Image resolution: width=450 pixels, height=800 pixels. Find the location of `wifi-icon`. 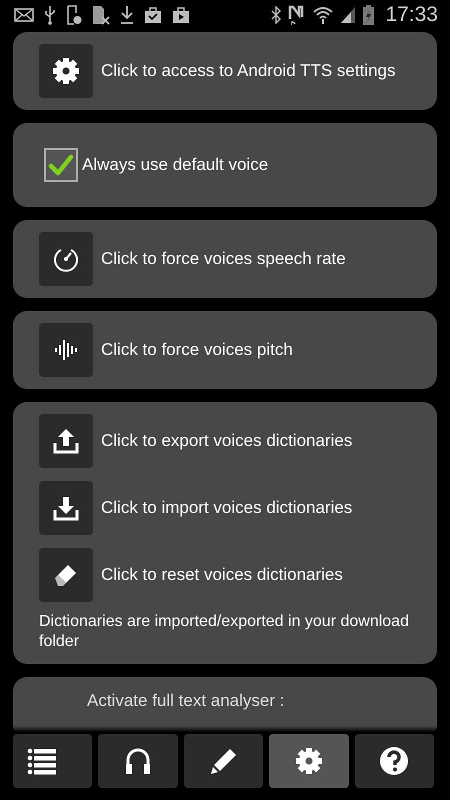

wifi-icon is located at coordinates (323, 15).